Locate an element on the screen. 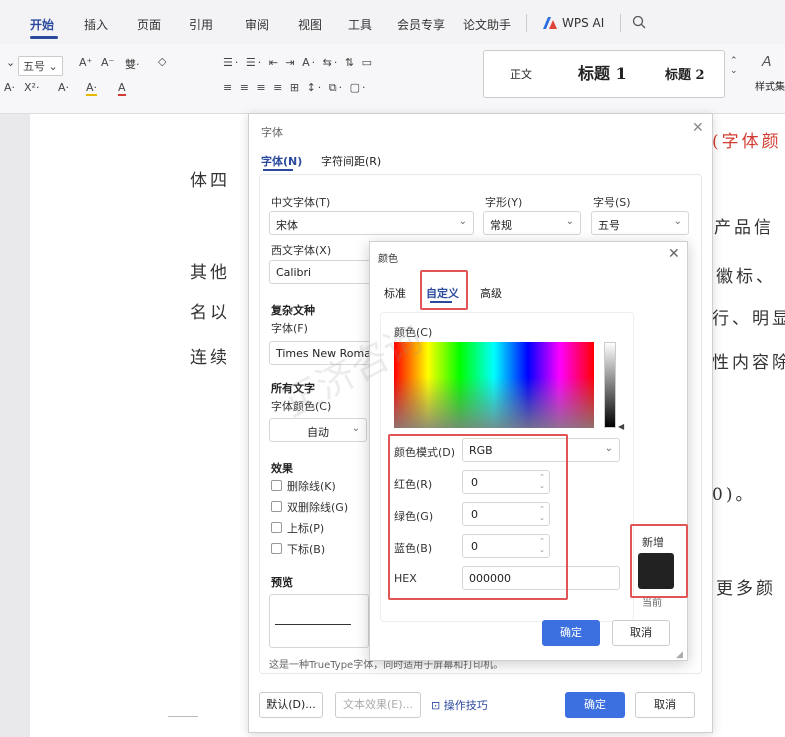 The height and width of the screenshot is (737, 785). superscript-label: 上标(P) is located at coordinates (306, 528).